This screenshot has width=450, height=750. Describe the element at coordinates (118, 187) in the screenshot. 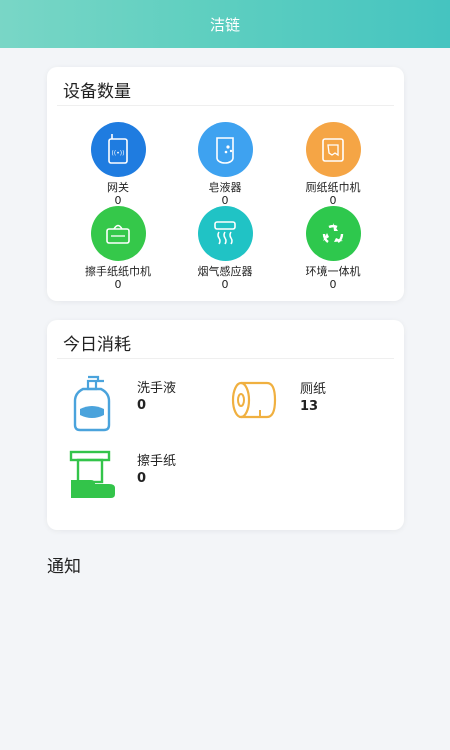

I see `device-label: 网关` at that location.